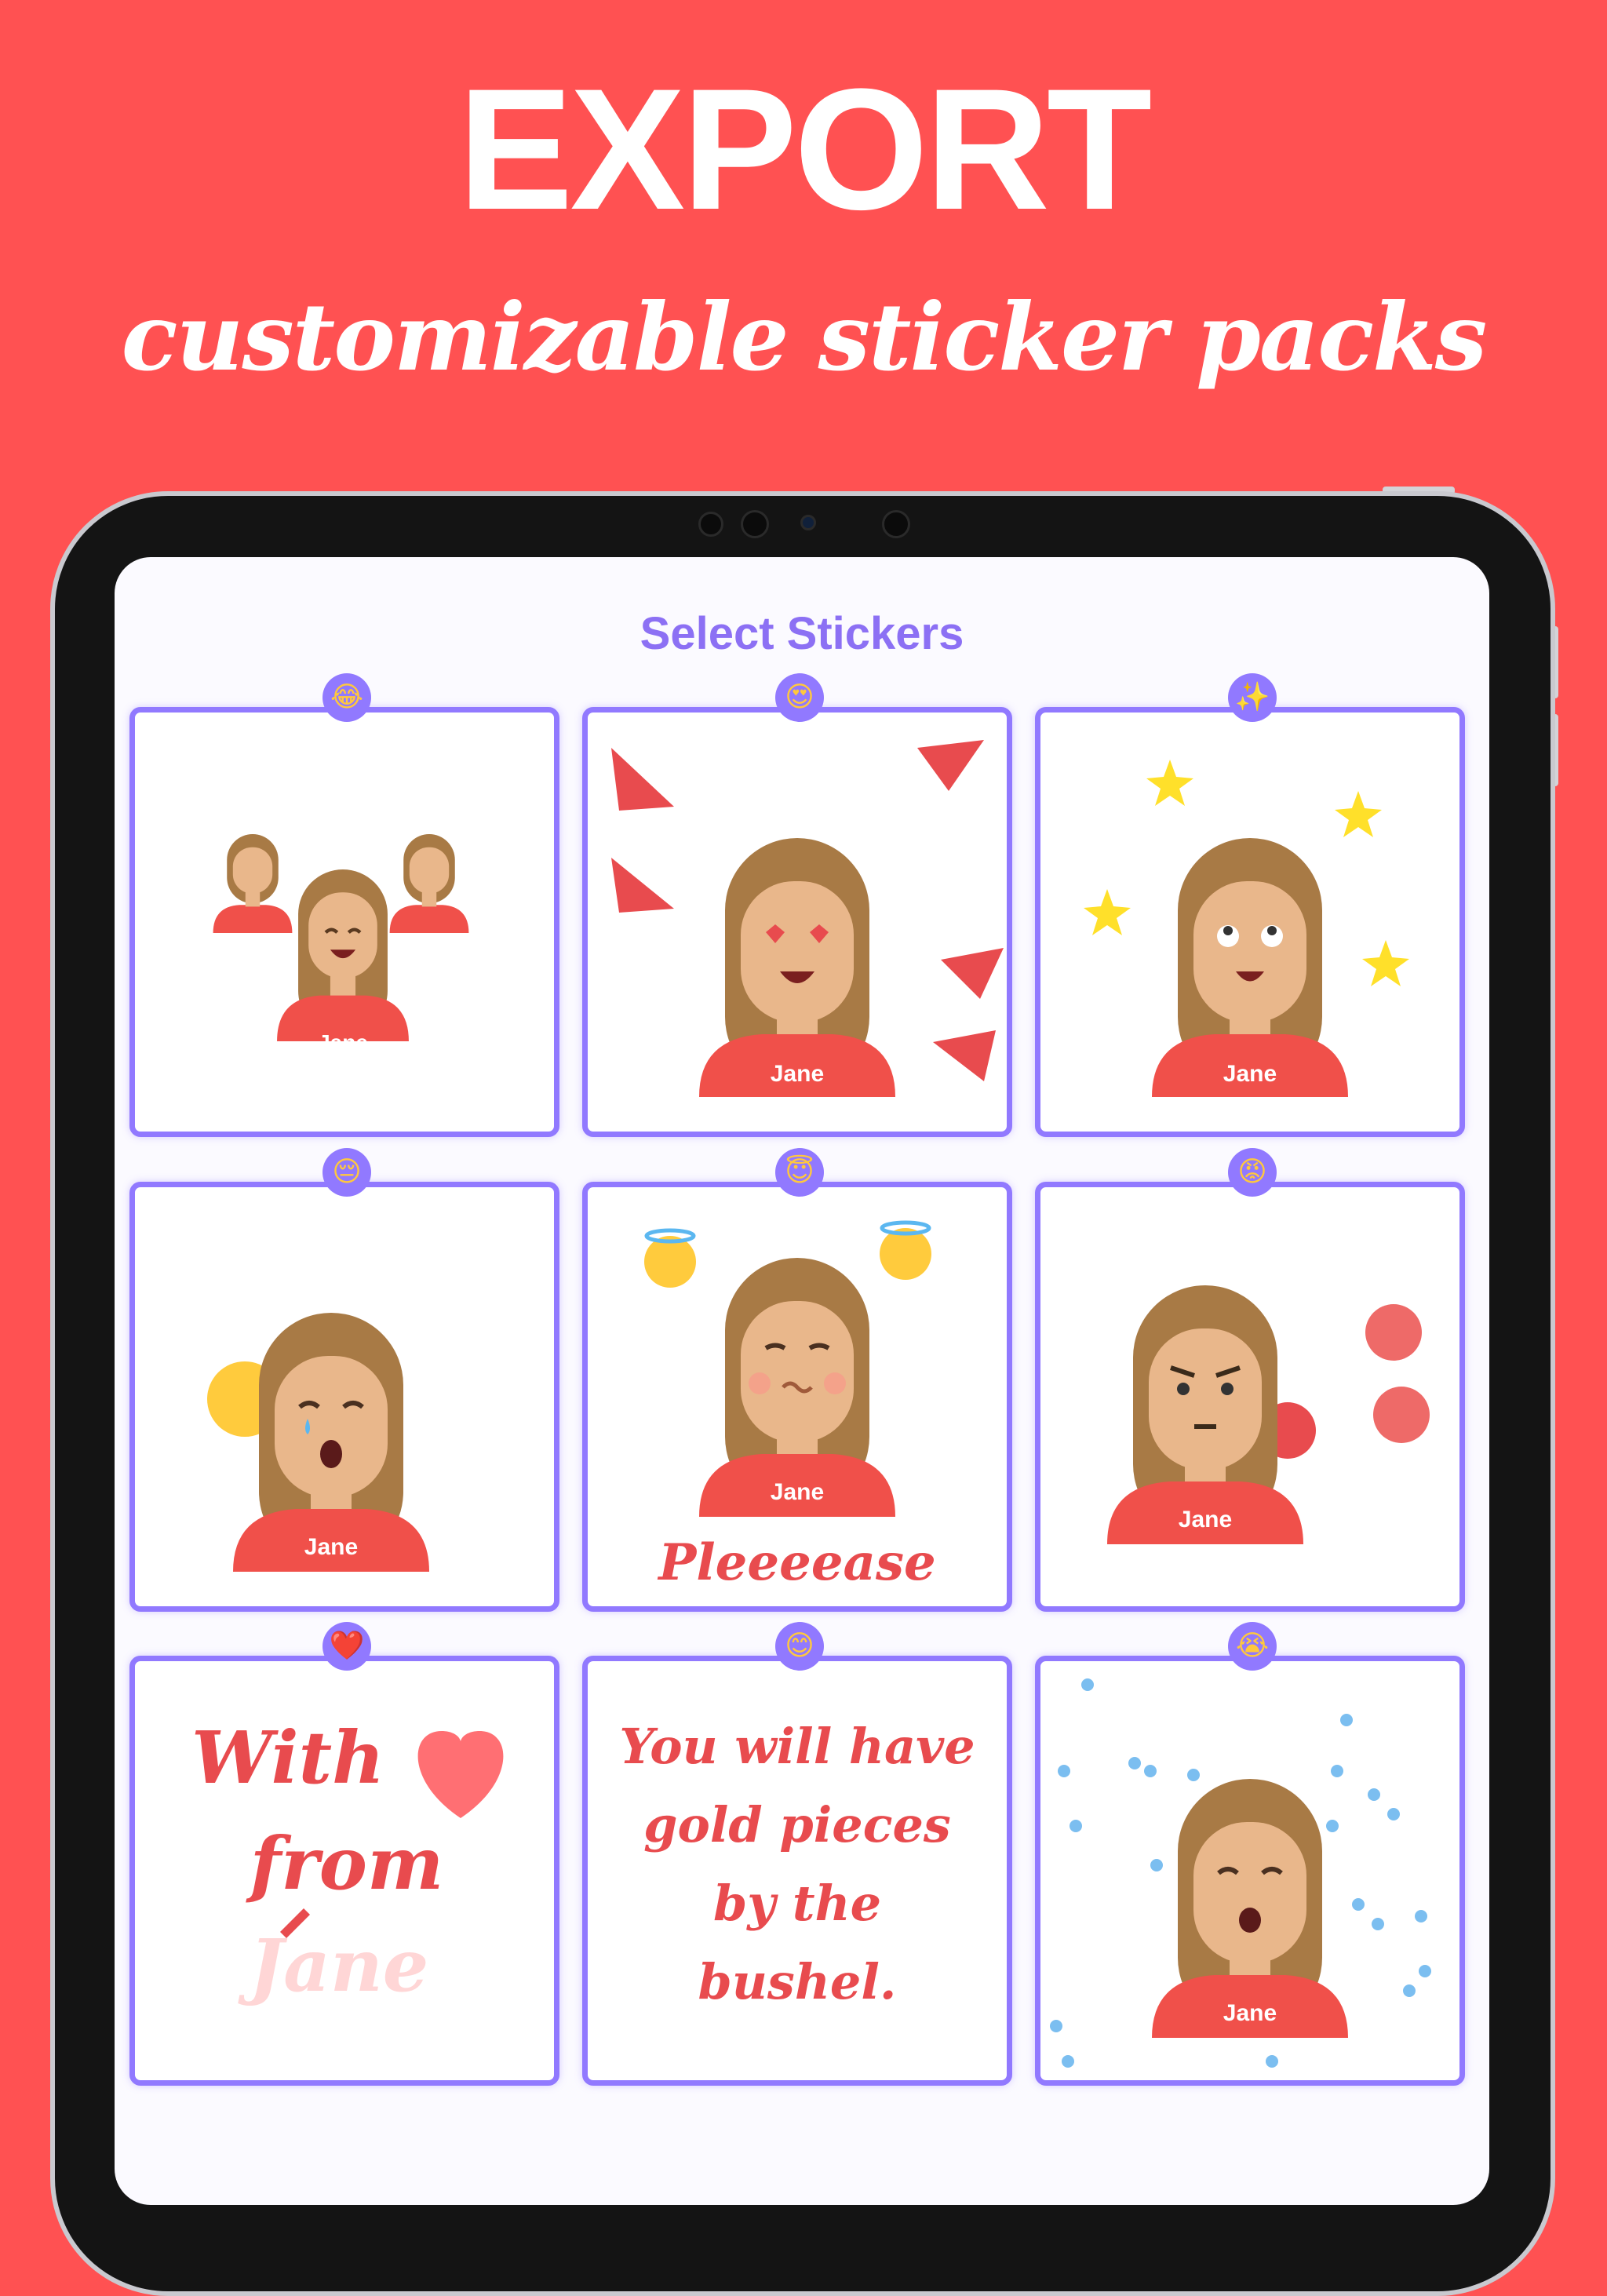  Describe the element at coordinates (797, 1981) in the screenshot. I see `text-line: bushel.` at that location.